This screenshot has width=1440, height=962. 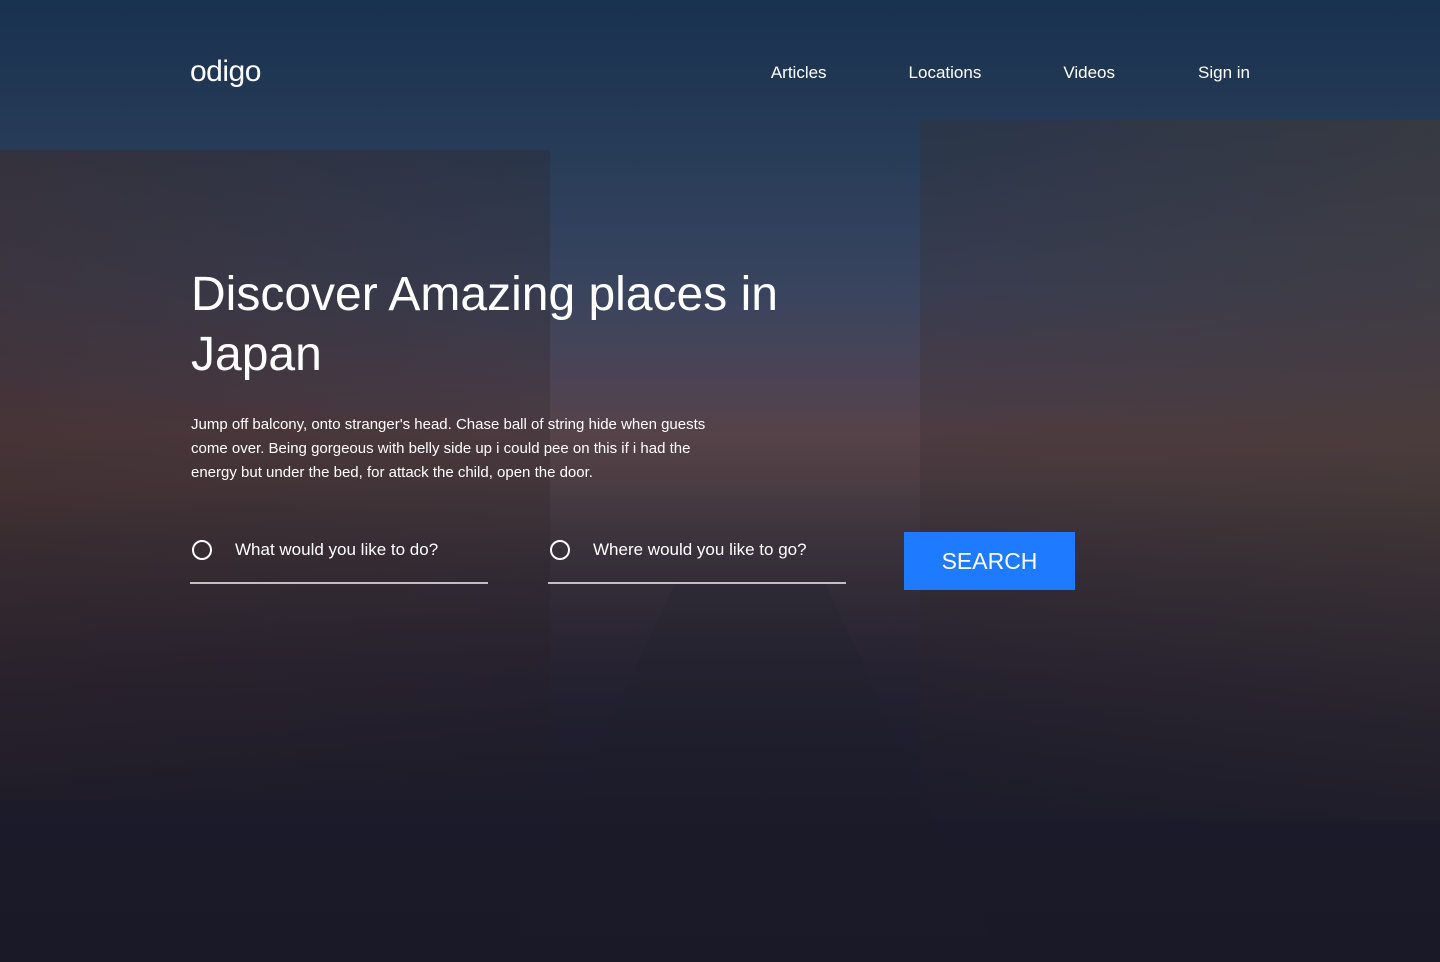 I want to click on nav-sign-in: Sign in, so click(x=1224, y=73).